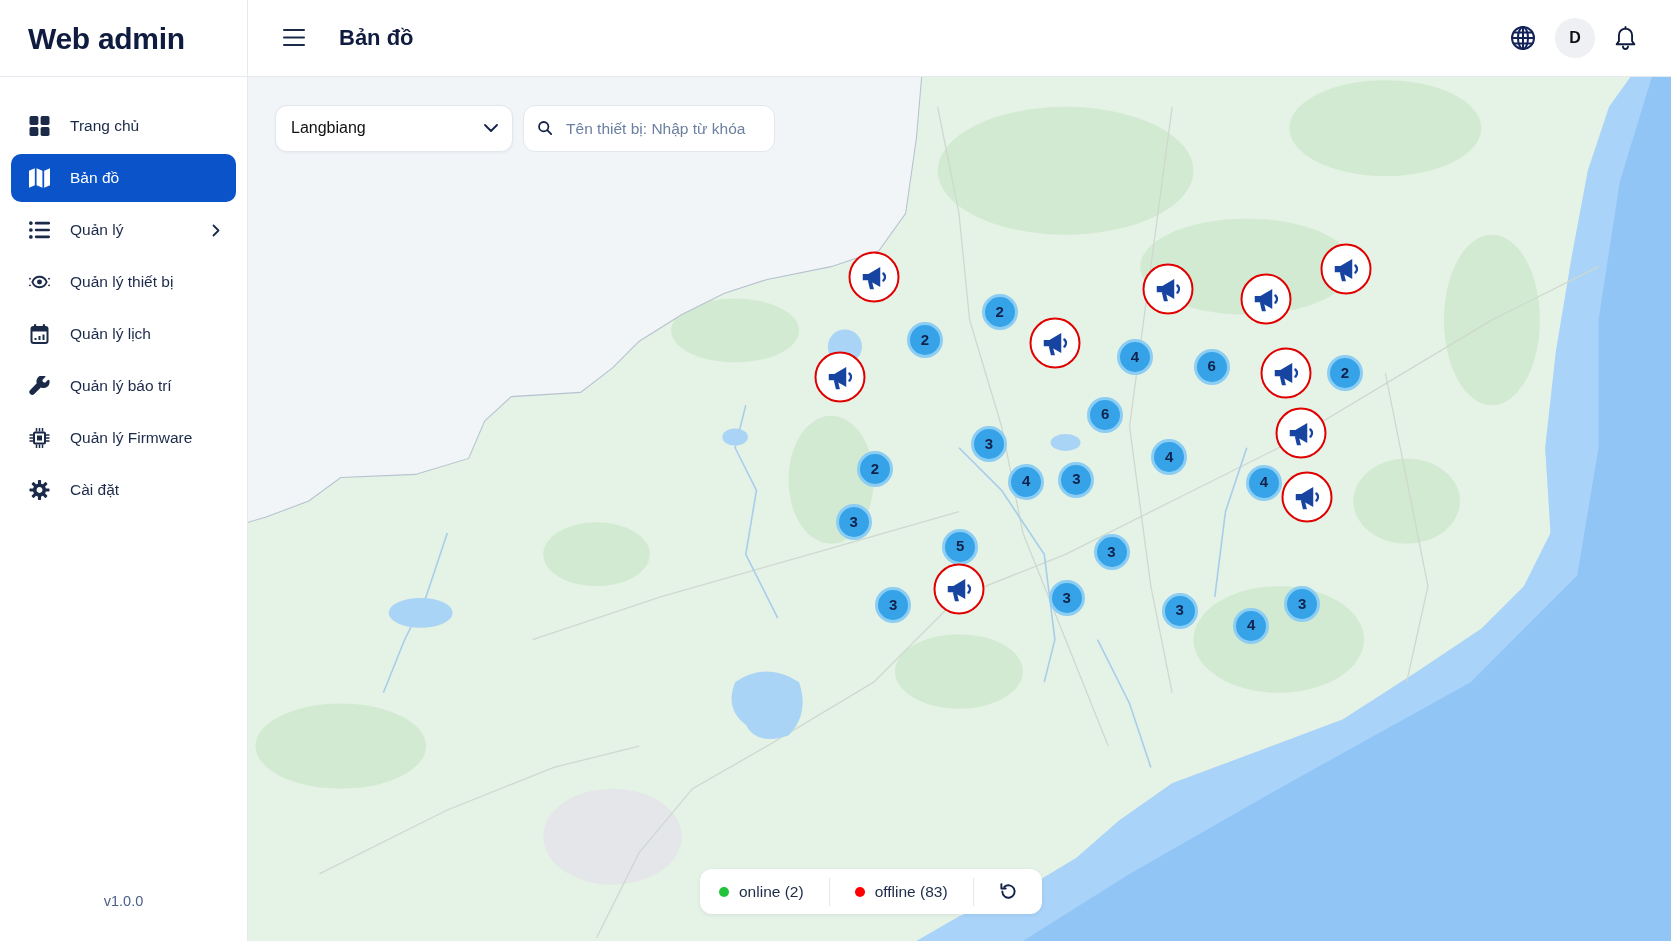 The width and height of the screenshot is (1671, 941). Describe the element at coordinates (123, 178) in the screenshot. I see `sidebar-item: Bản đồ` at that location.